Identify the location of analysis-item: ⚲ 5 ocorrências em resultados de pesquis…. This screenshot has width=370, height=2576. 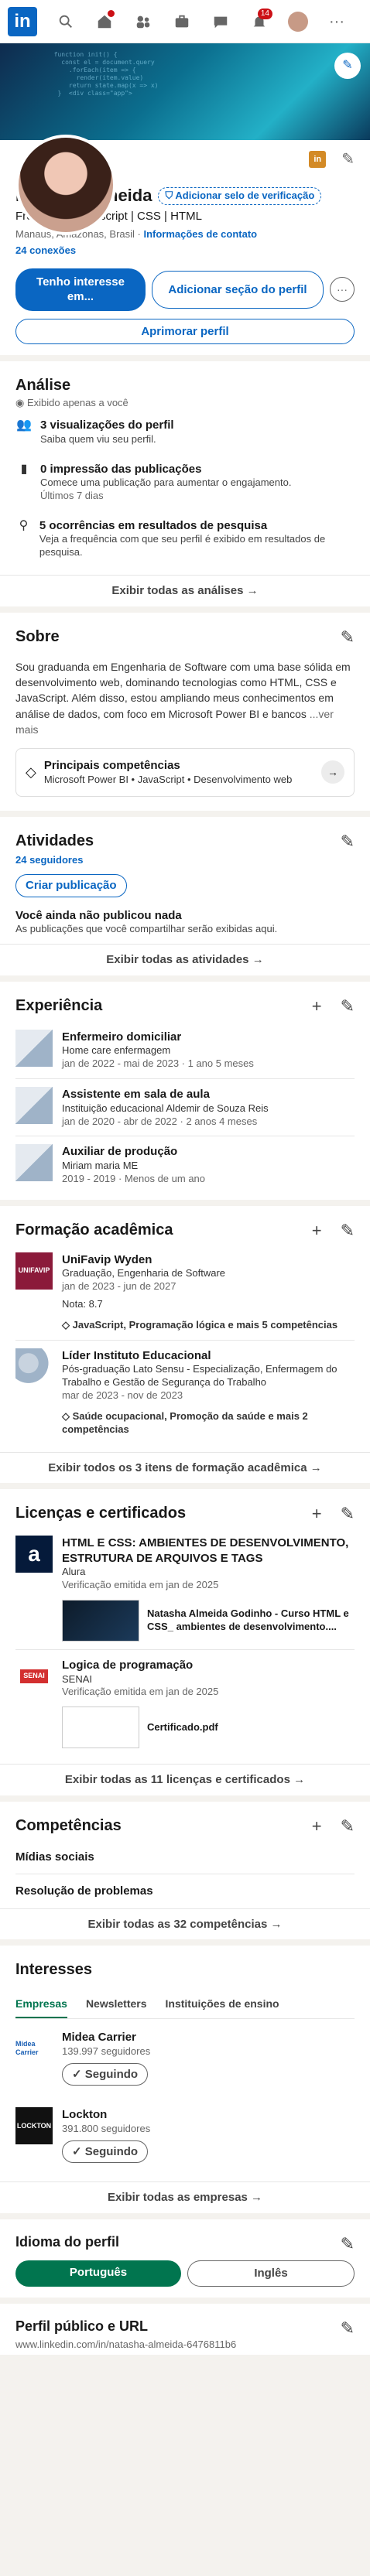
(185, 539).